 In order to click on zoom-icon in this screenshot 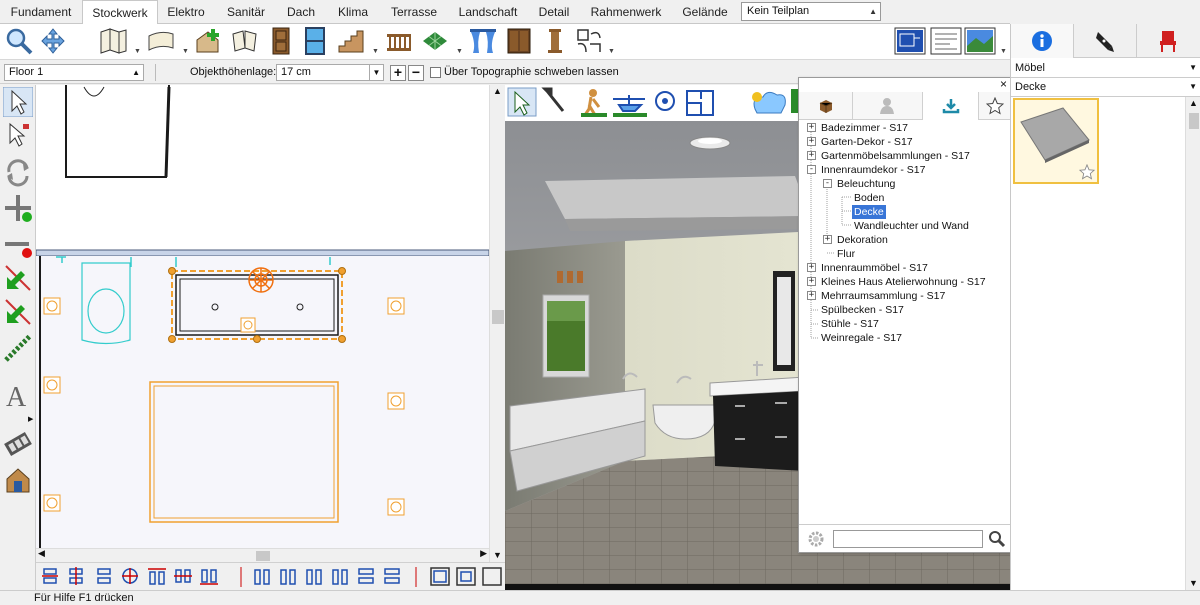, I will do `click(19, 41)`.